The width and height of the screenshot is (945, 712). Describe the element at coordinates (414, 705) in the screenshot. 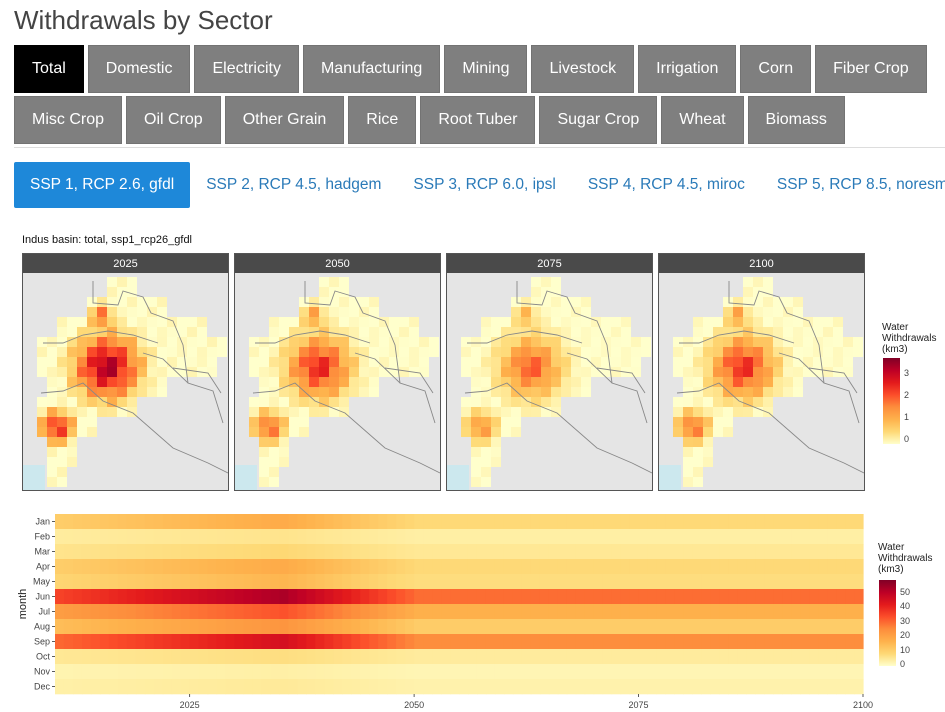

I see `year-tick-label: 2050` at that location.